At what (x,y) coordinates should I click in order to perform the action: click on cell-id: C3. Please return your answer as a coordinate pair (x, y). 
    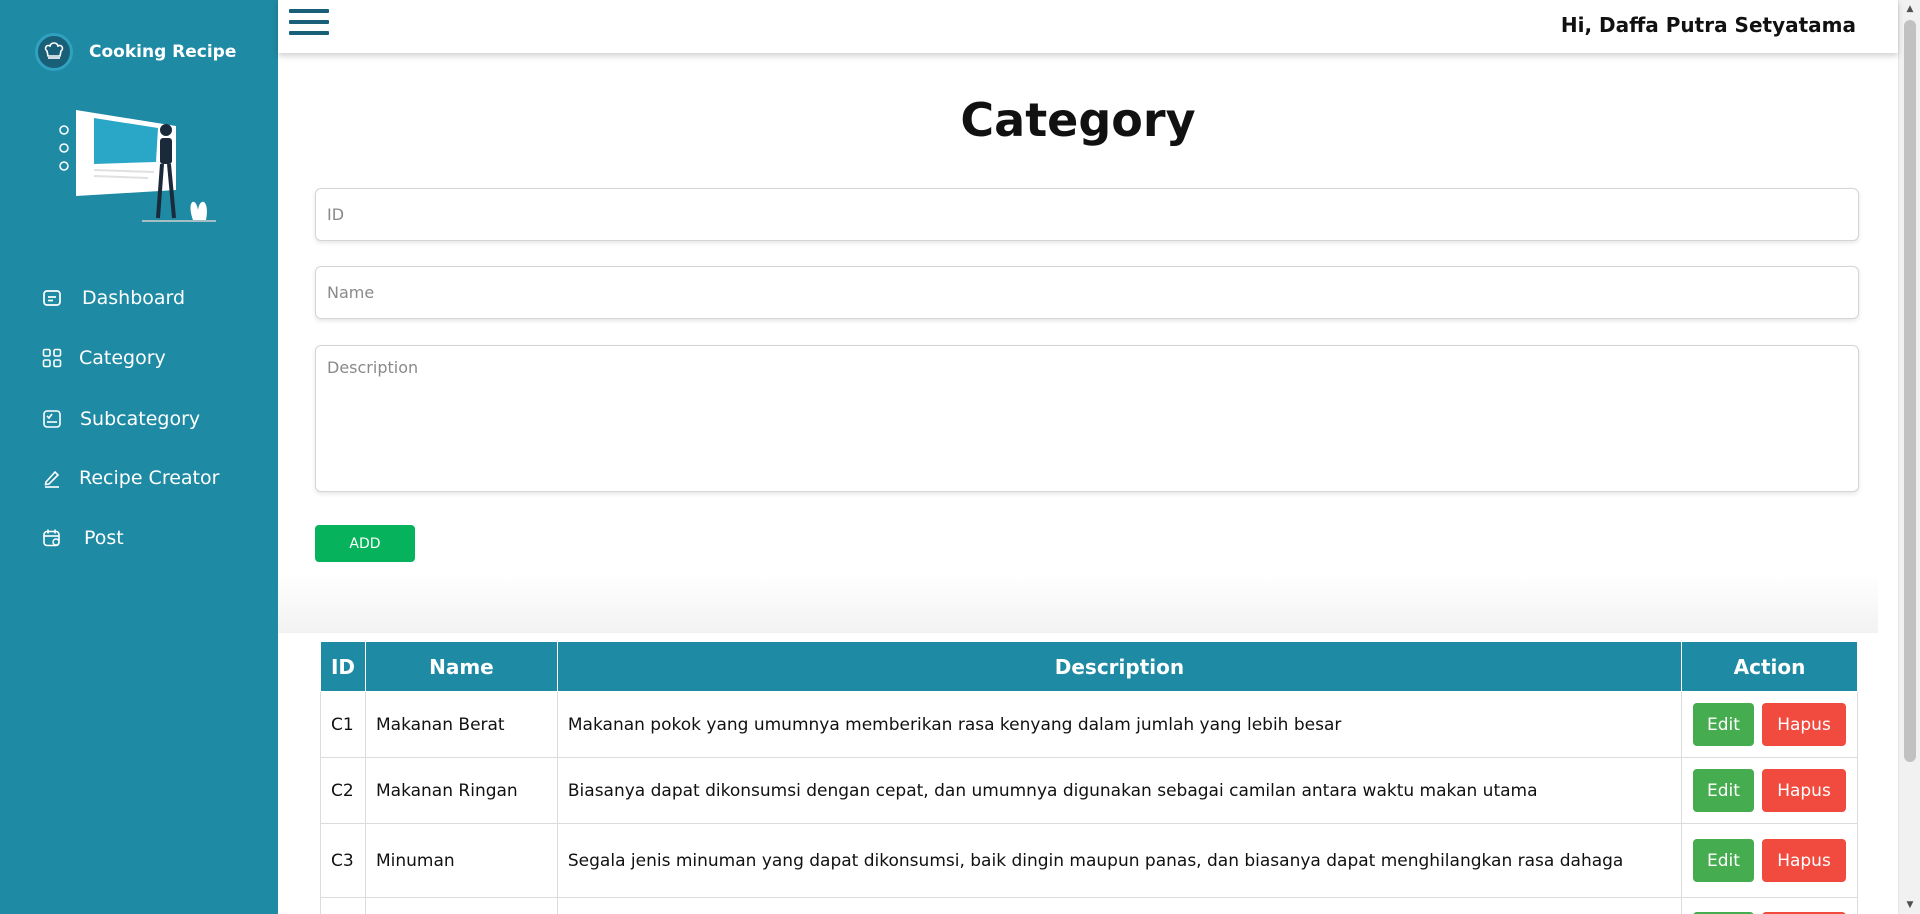
    Looking at the image, I should click on (343, 860).